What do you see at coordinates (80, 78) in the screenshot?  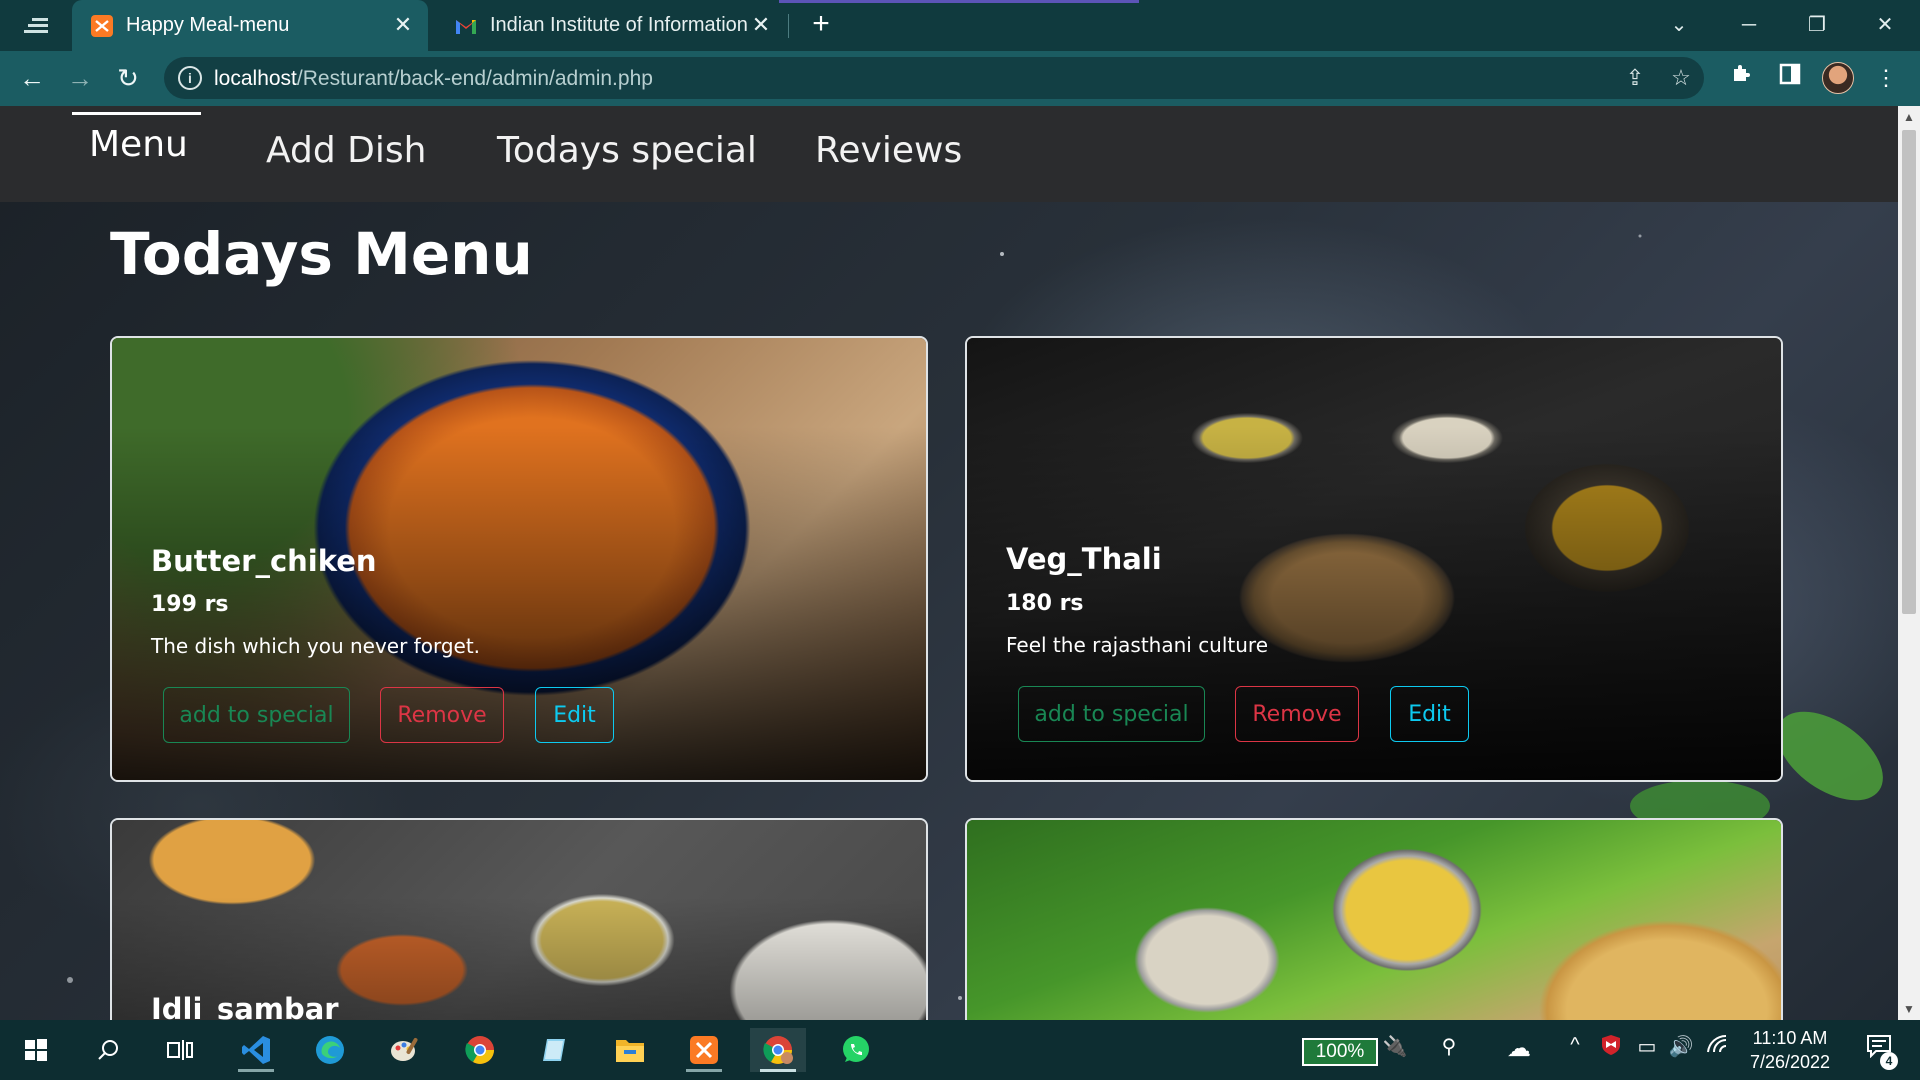 I see `forward-icon: →` at bounding box center [80, 78].